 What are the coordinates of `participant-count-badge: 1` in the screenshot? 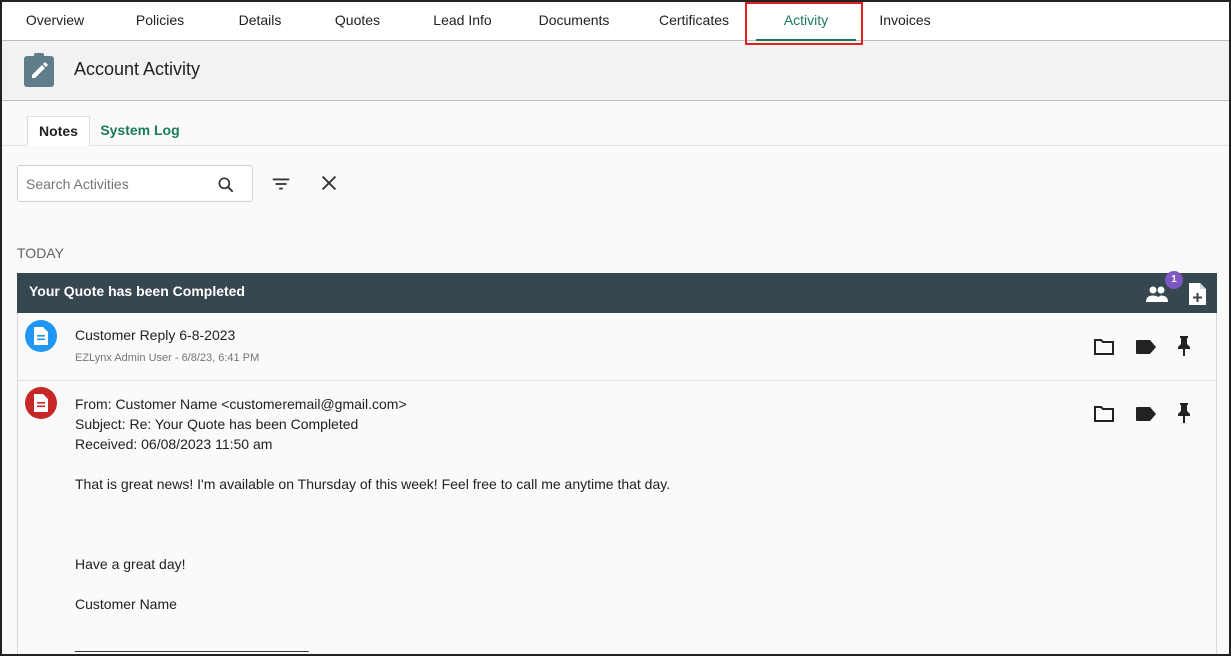 It's located at (1174, 280).